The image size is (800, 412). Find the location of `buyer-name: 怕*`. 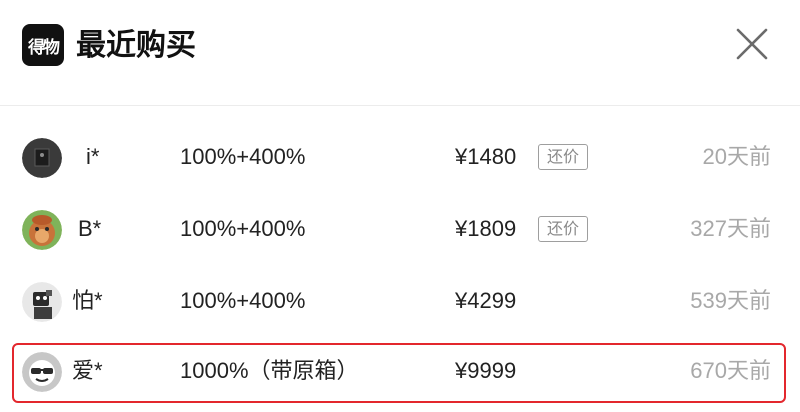

buyer-name: 怕* is located at coordinates (87, 300).